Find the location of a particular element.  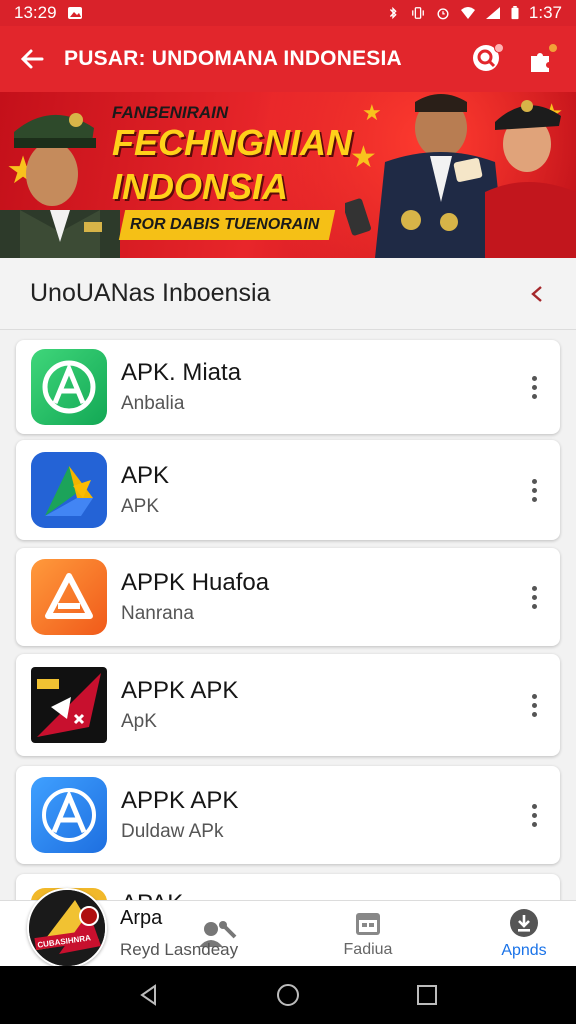

alarm-icon is located at coordinates (443, 14).